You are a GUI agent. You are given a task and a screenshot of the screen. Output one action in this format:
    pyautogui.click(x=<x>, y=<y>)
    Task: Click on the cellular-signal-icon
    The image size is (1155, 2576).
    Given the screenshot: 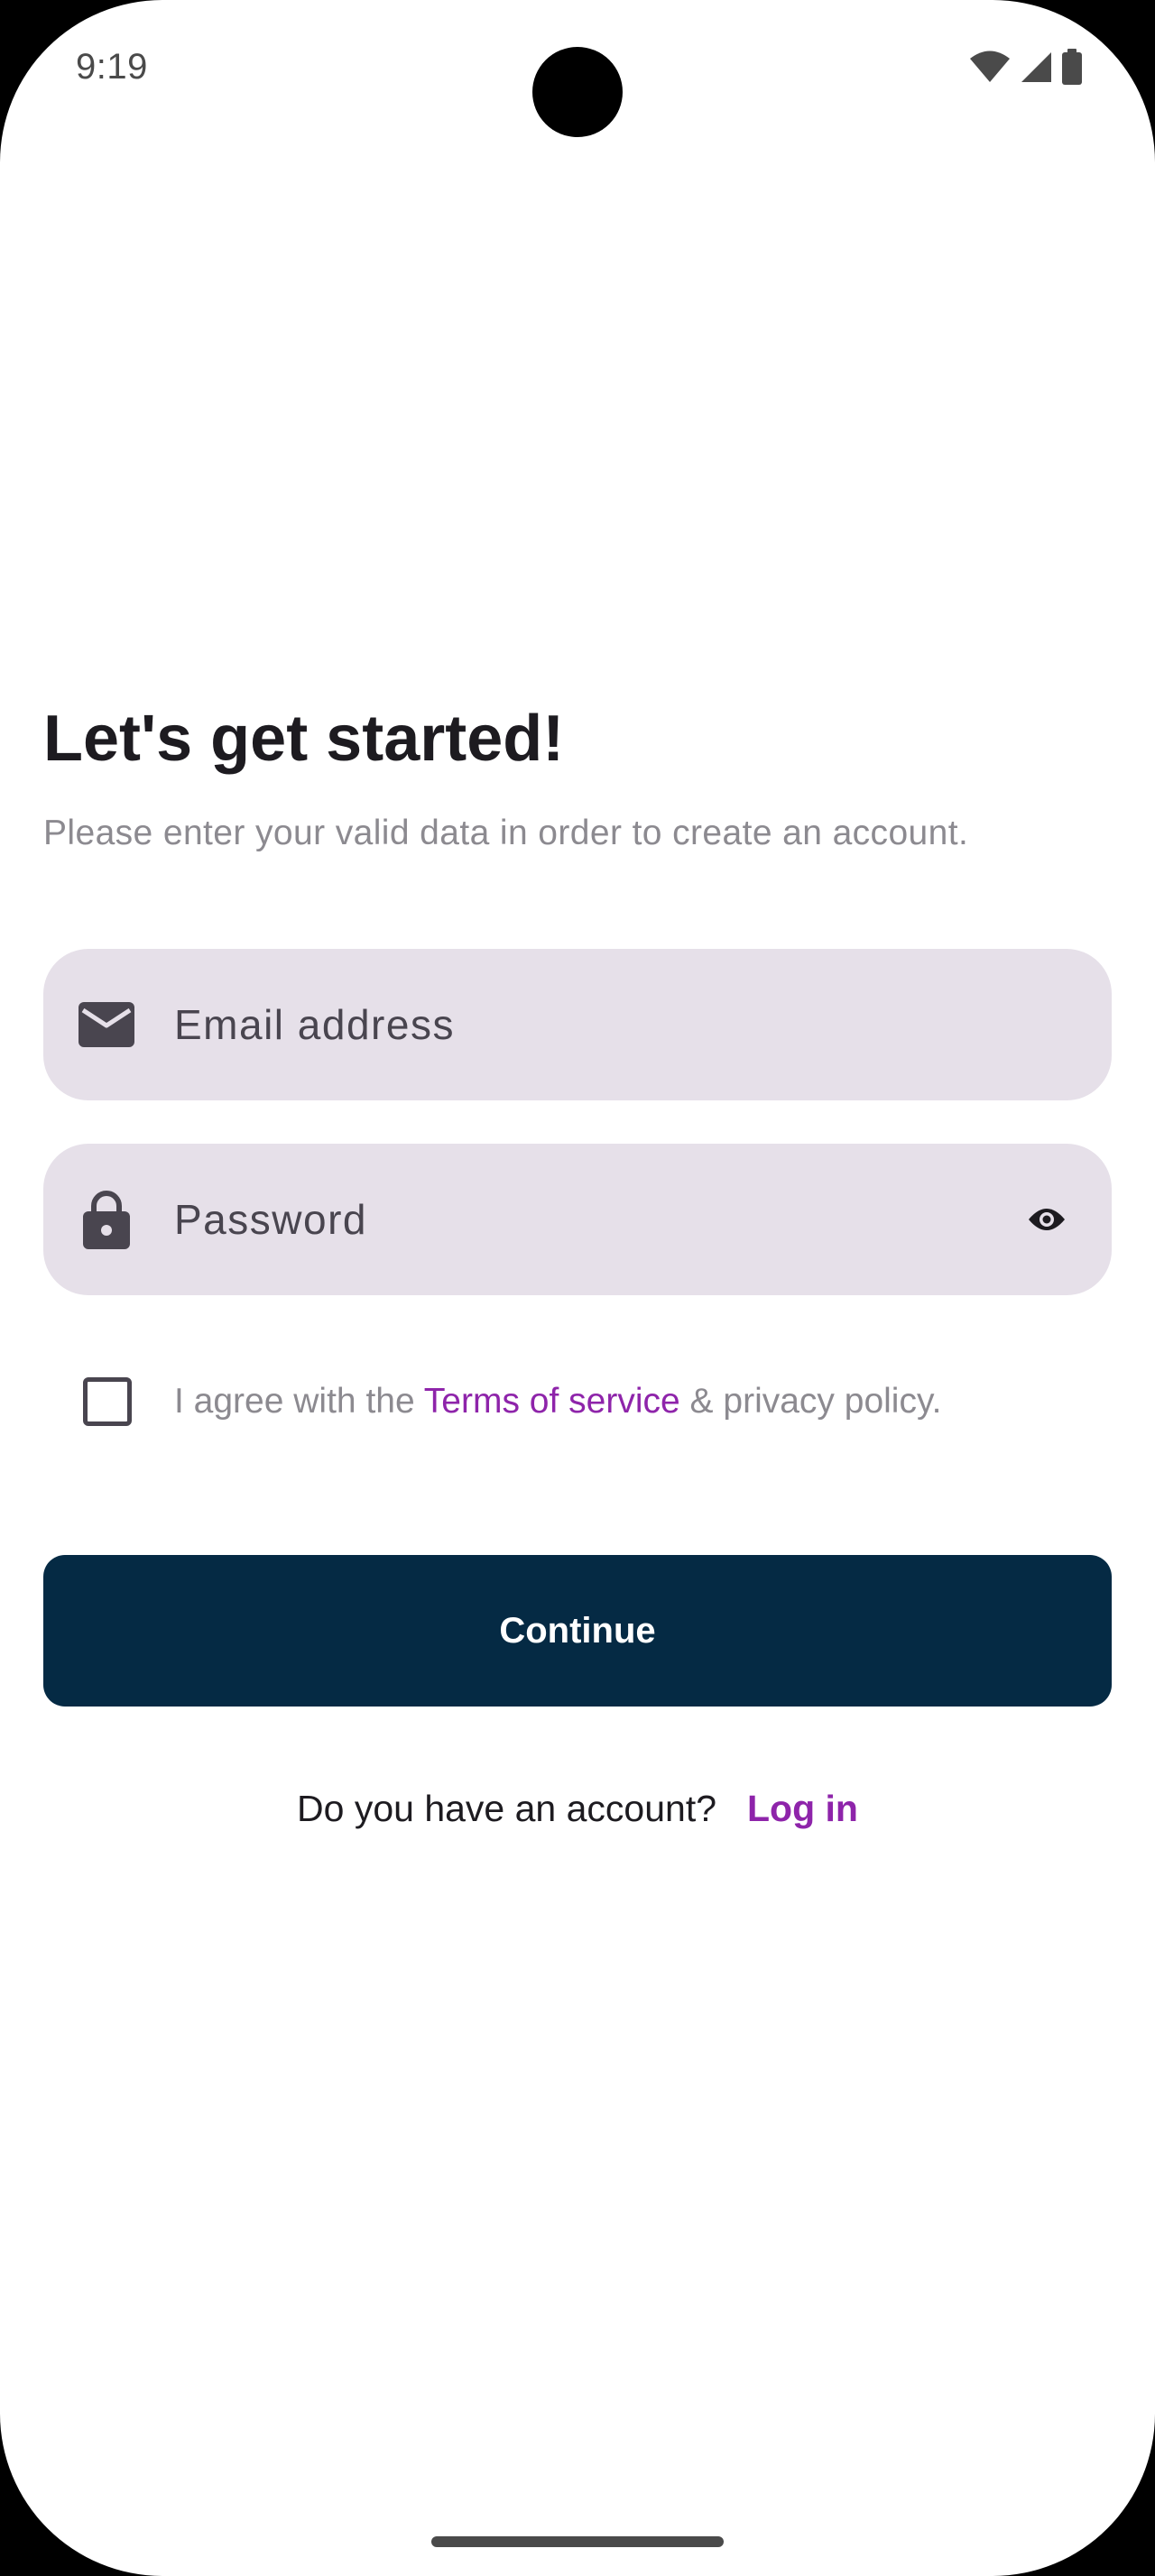 What is the action you would take?
    pyautogui.click(x=1036, y=69)
    